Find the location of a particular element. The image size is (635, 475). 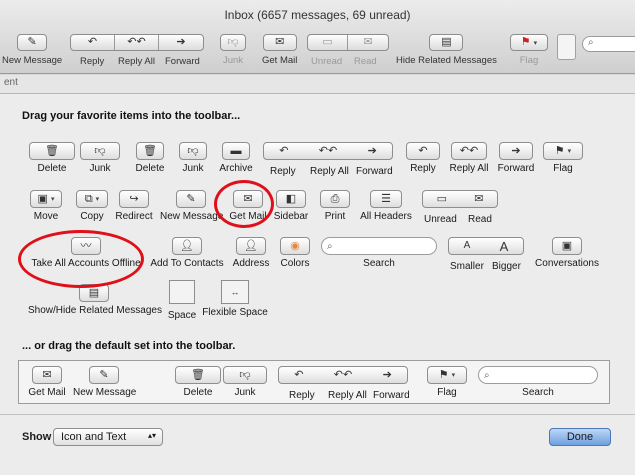

toolbar-junk: 👎︎ Junk is located at coordinates (233, 50).